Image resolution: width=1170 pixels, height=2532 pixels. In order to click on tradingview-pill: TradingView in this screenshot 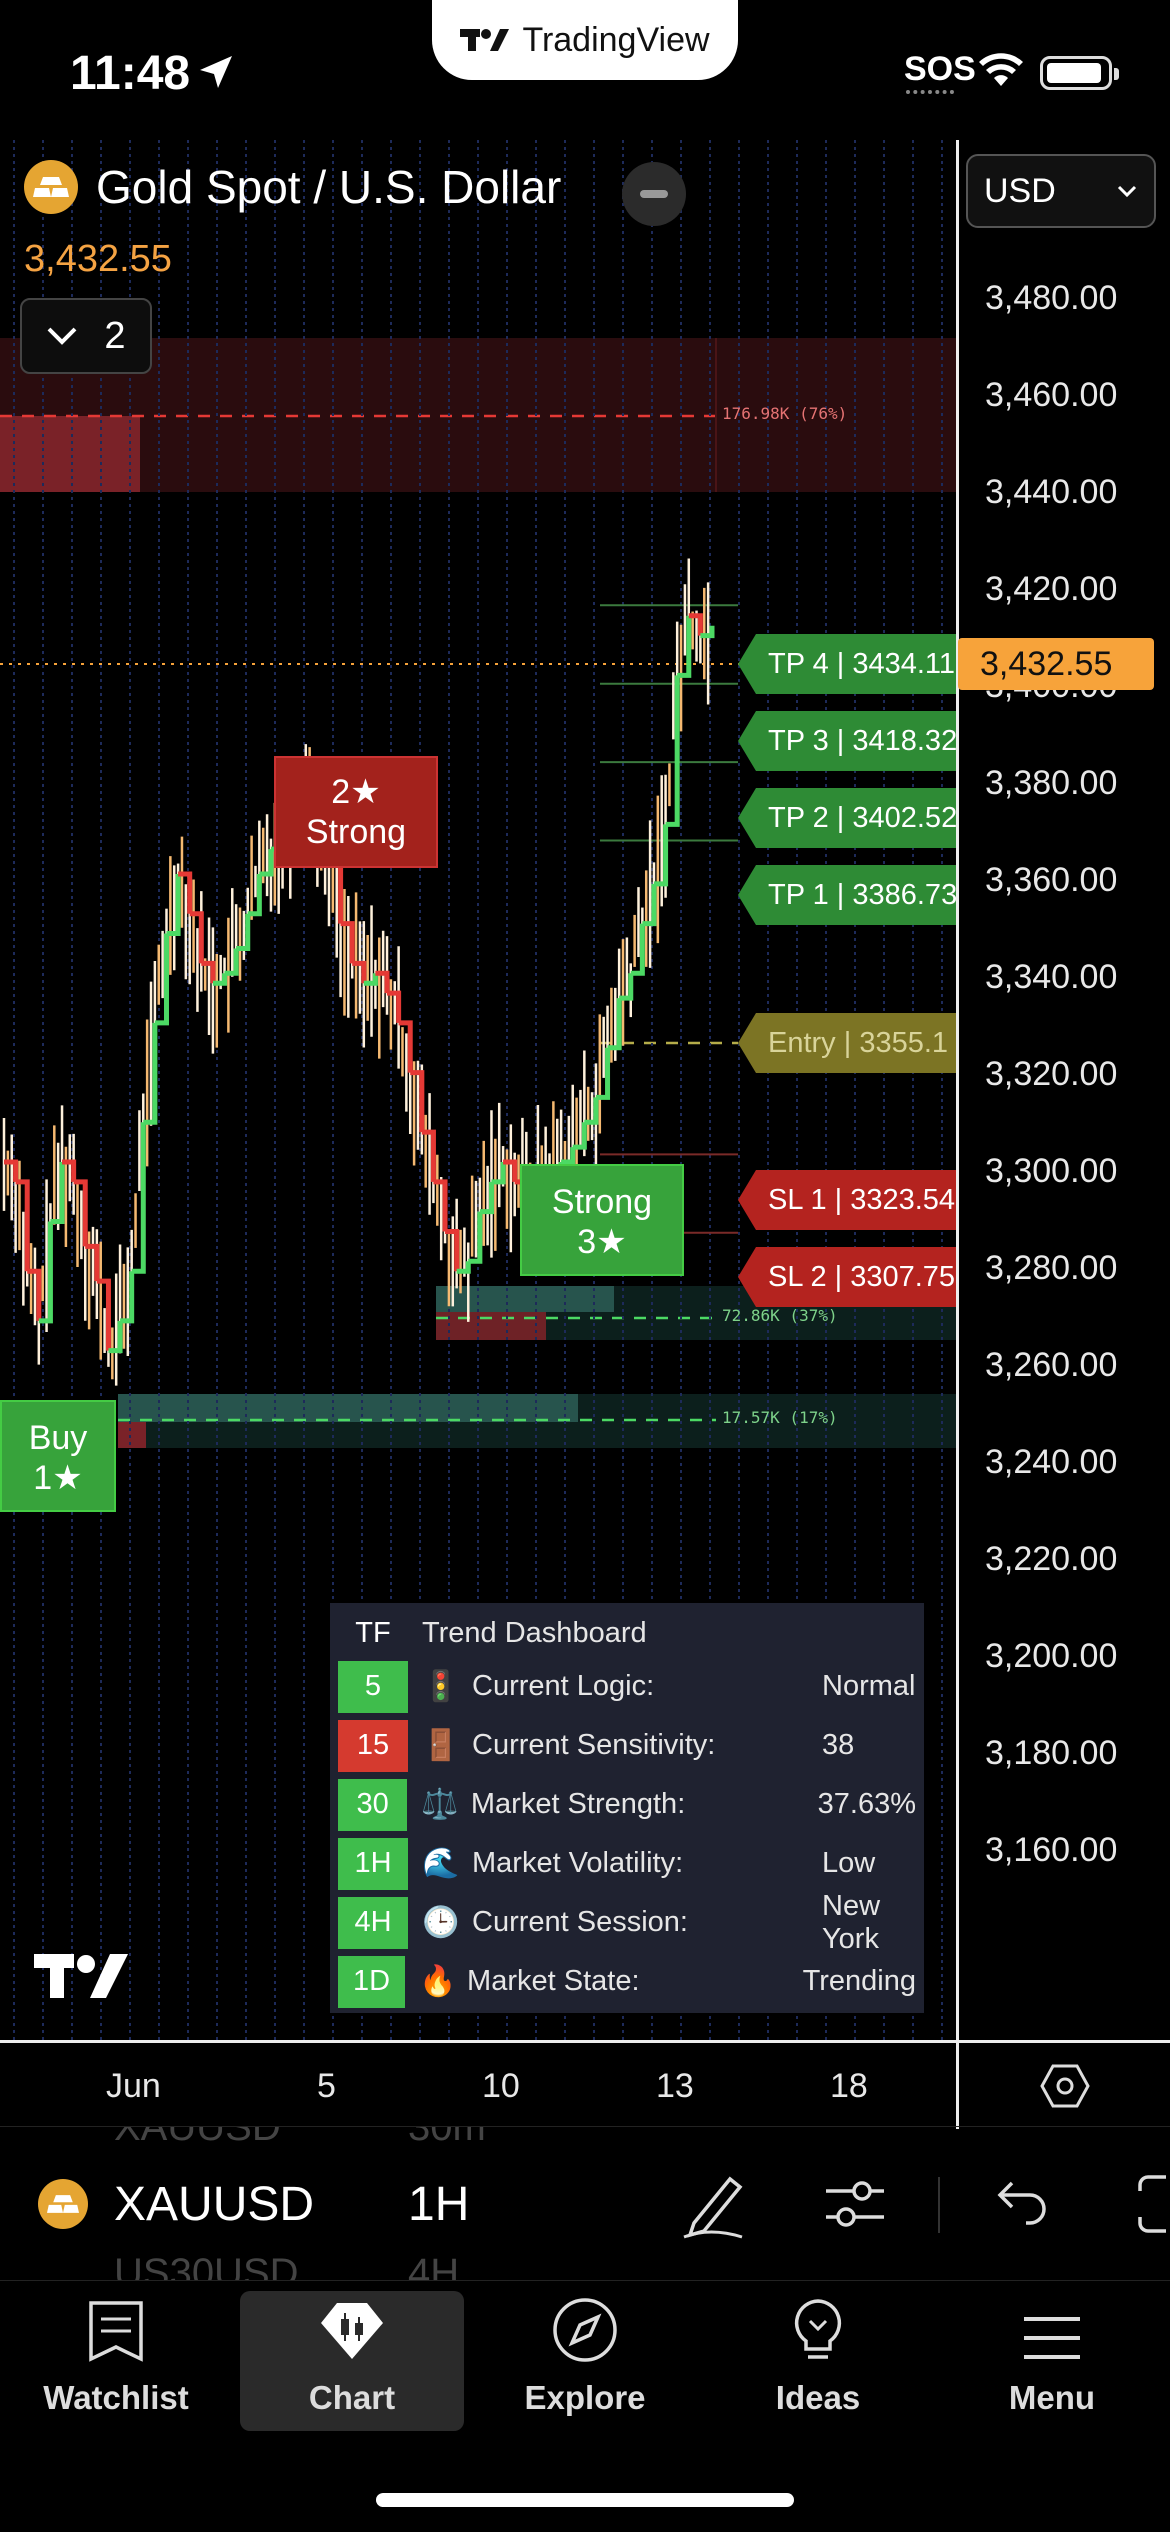, I will do `click(585, 40)`.